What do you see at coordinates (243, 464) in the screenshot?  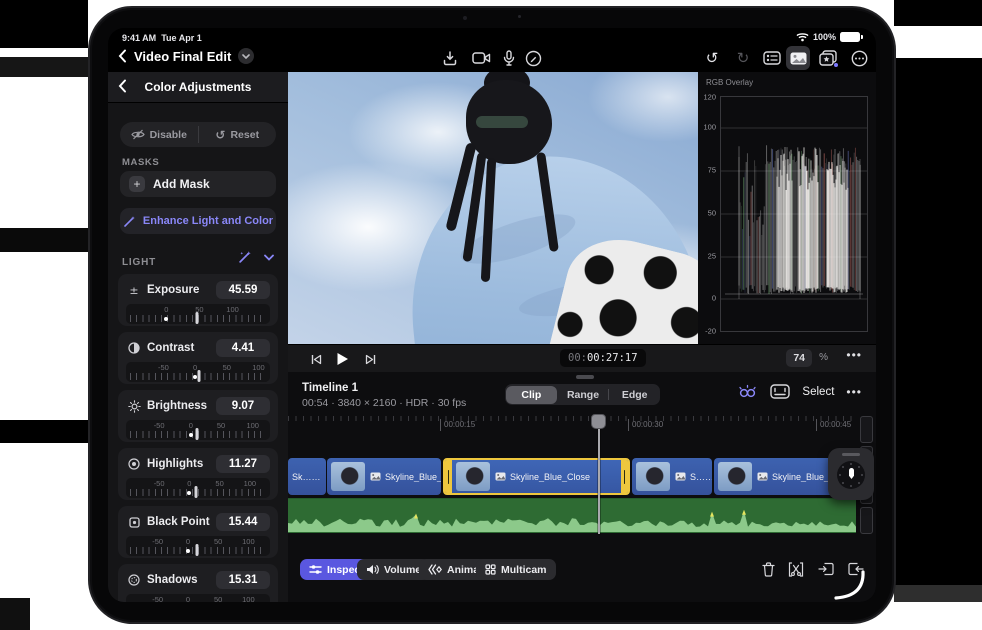 I see `highlights-value: 11.27` at bounding box center [243, 464].